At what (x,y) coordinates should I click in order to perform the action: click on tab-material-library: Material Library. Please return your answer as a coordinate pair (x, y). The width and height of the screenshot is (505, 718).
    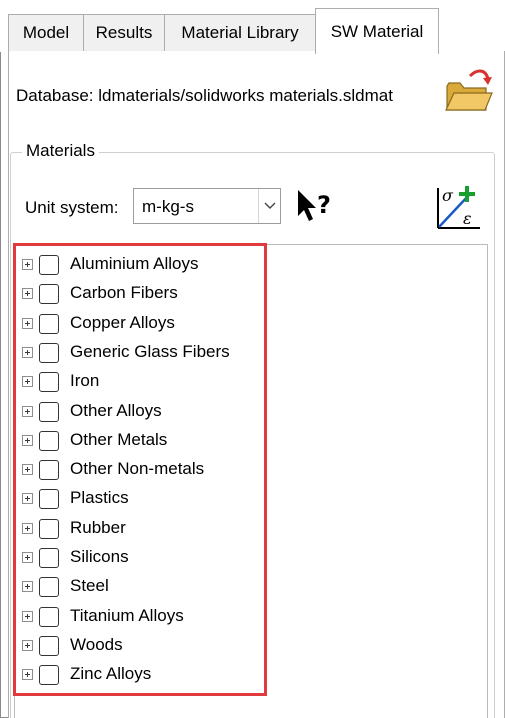
    Looking at the image, I should click on (240, 33).